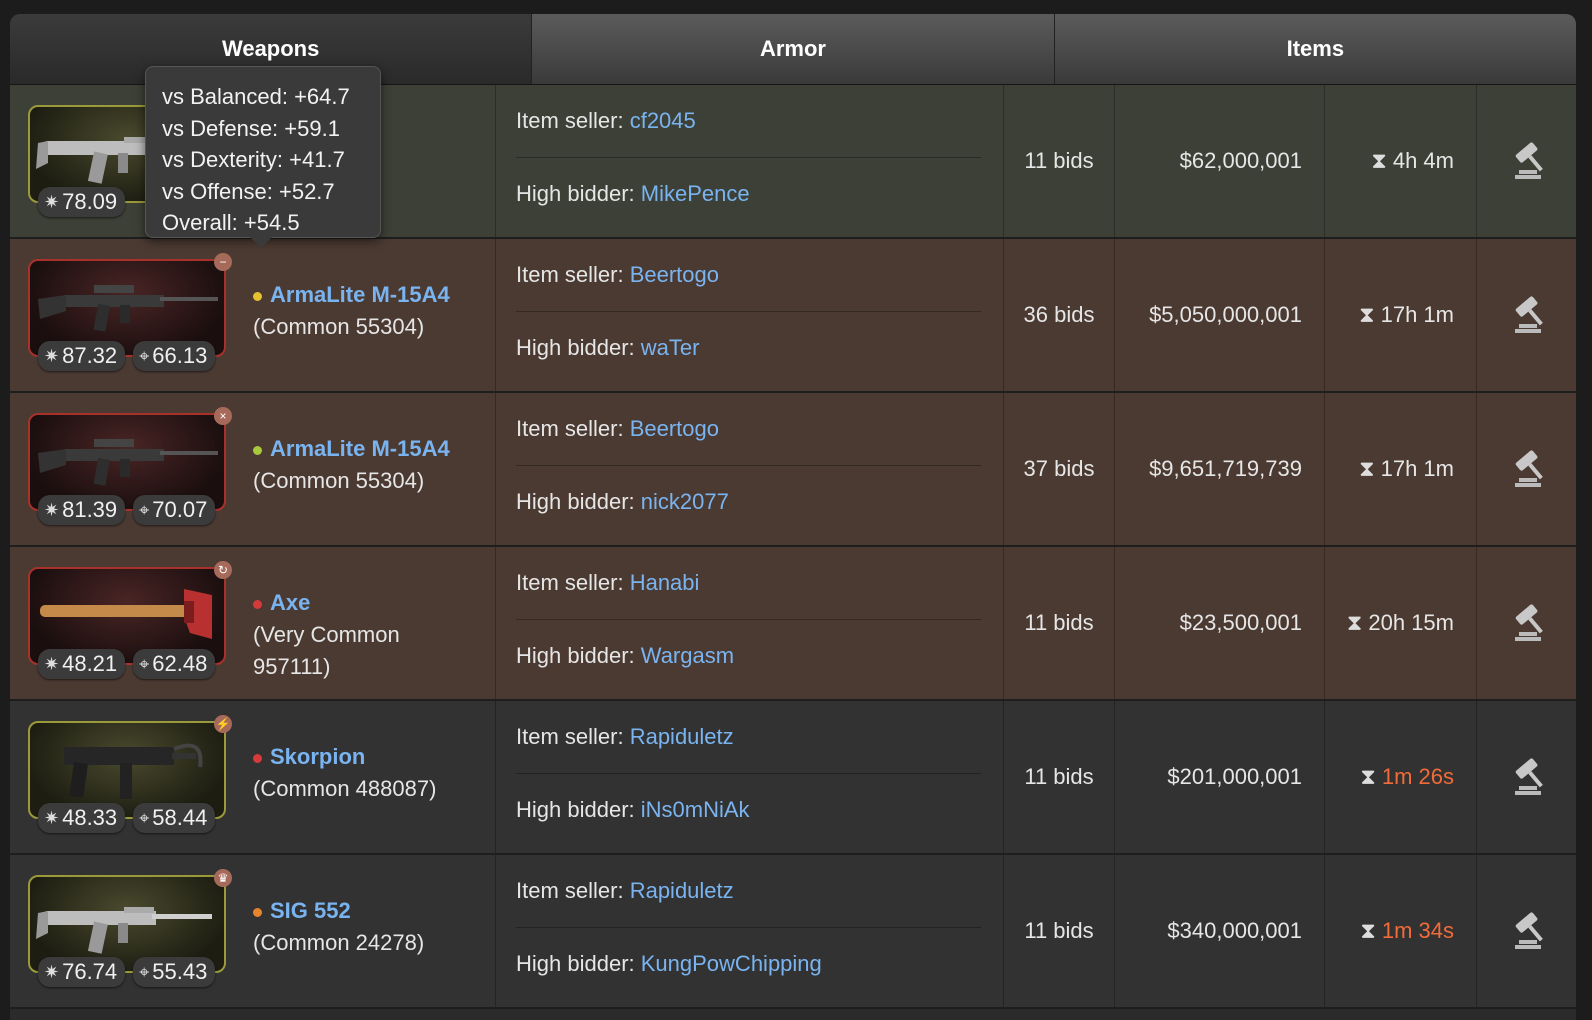 This screenshot has width=1592, height=1020. Describe the element at coordinates (748, 891) in the screenshot. I see `seller-line: Item seller: Rapiduletz` at that location.